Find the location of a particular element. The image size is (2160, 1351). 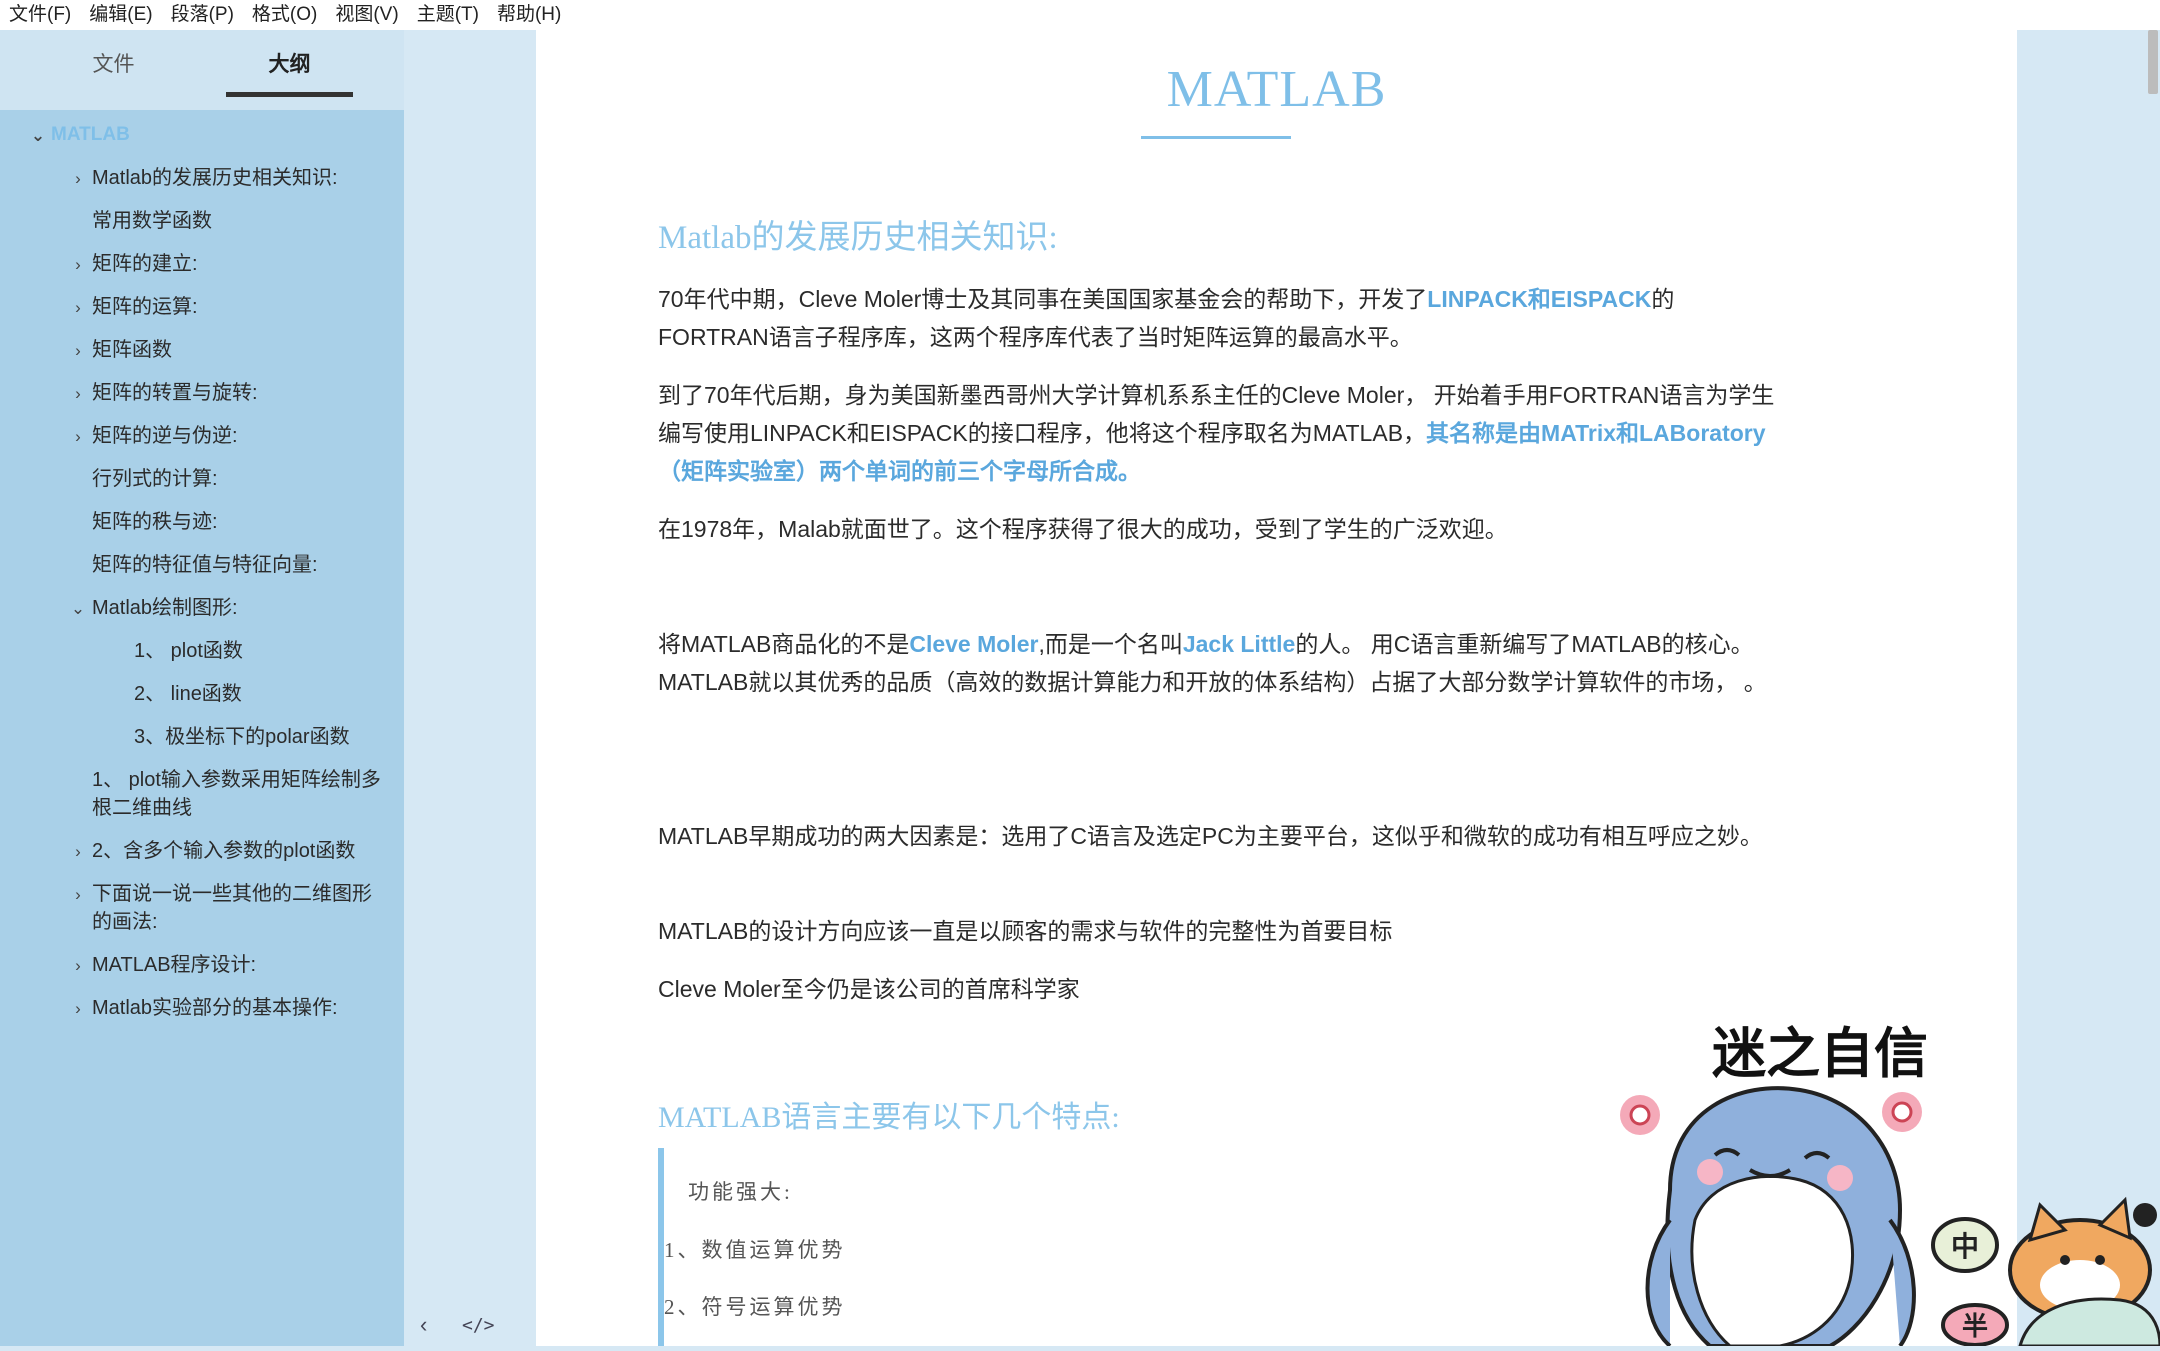

outline-item: › 矩阵函数 is located at coordinates (202, 350).